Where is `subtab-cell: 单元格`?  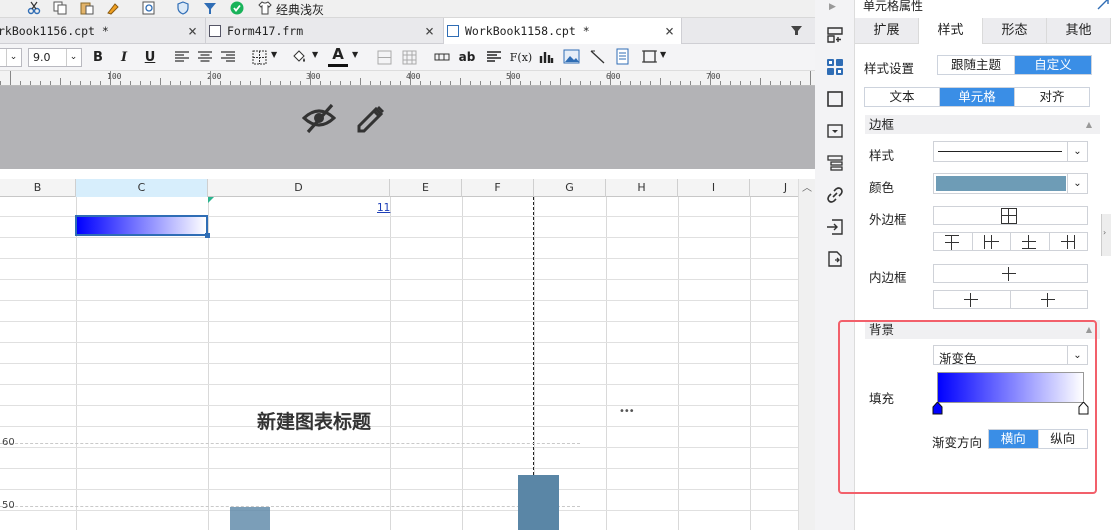 subtab-cell: 单元格 is located at coordinates (977, 97).